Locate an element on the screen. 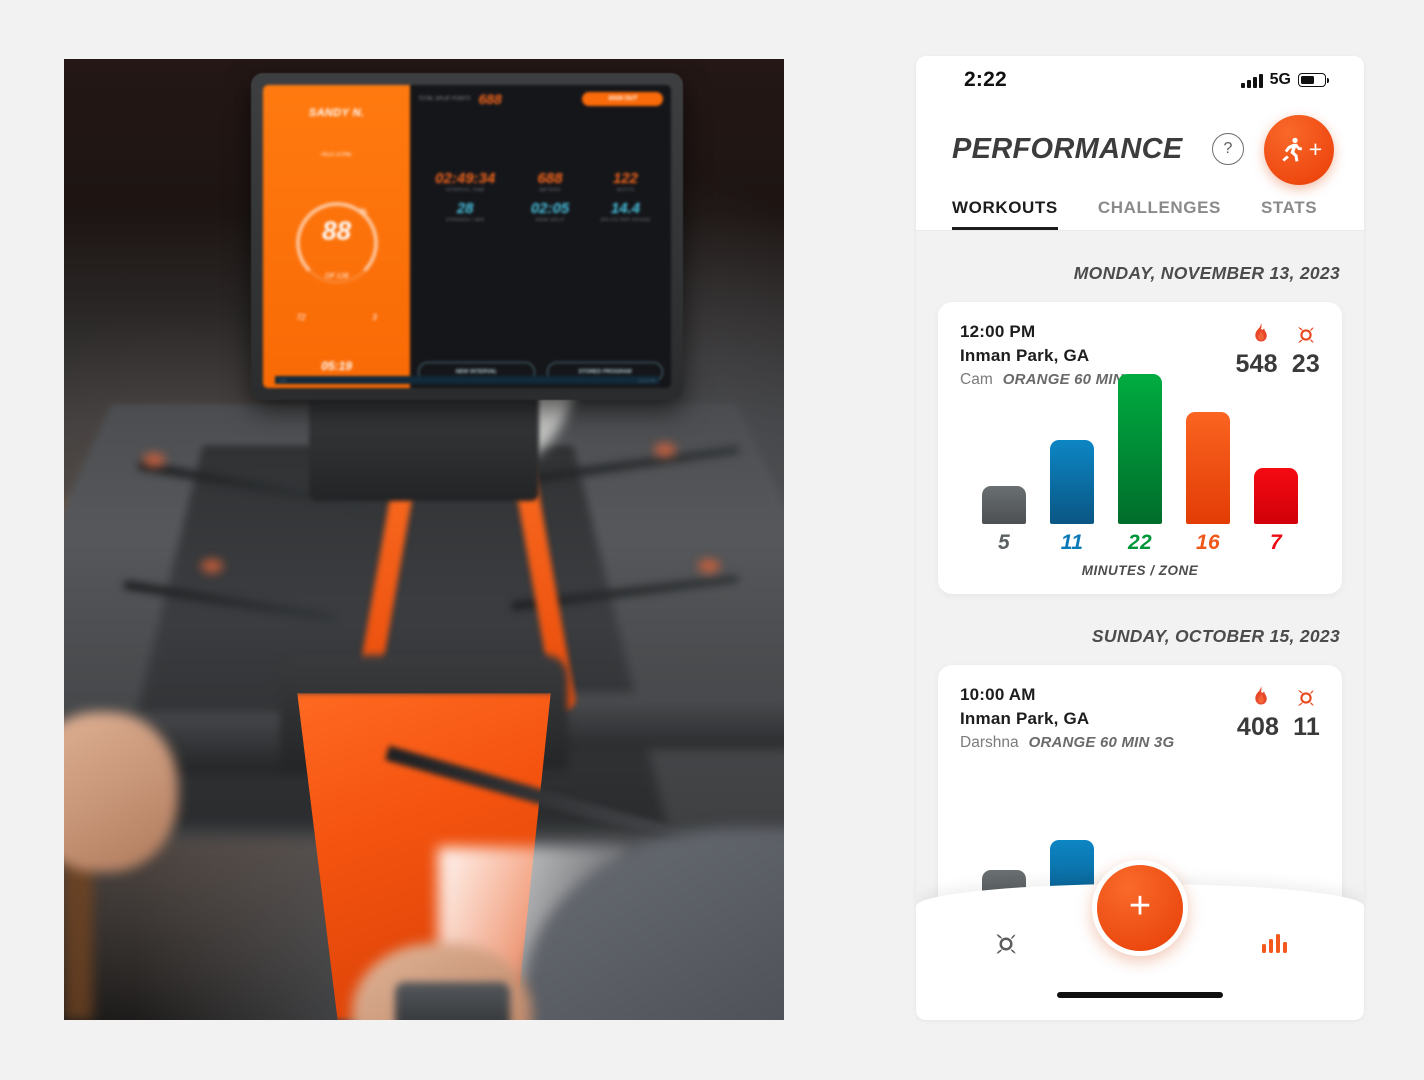  workout-stat-values: 548 23 is located at coordinates (1277, 364).